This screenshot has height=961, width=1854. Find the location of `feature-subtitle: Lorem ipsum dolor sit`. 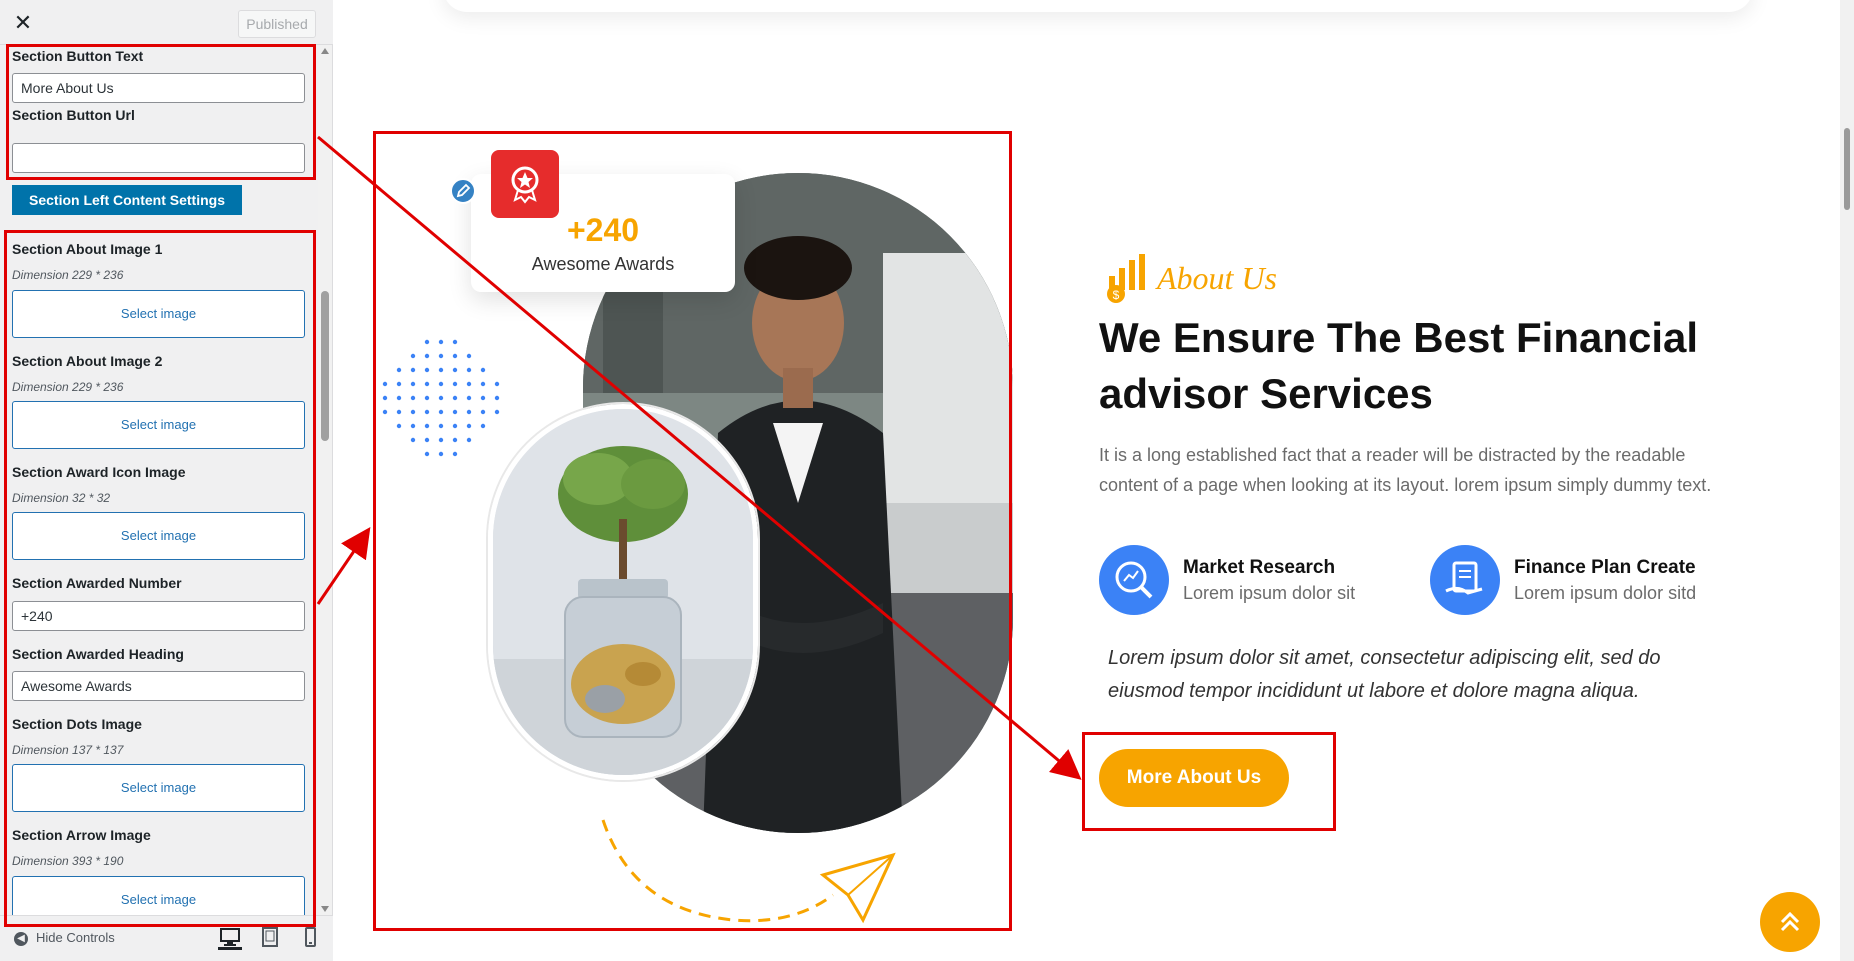

feature-subtitle: Lorem ipsum dolor sit is located at coordinates (1269, 593).